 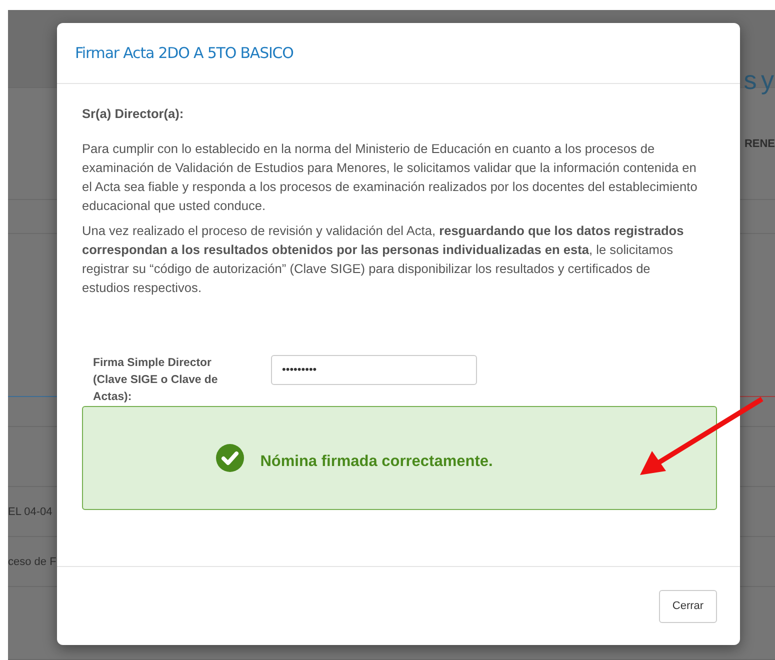 I want to click on table-cell: ceso de F, so click(x=32, y=562).